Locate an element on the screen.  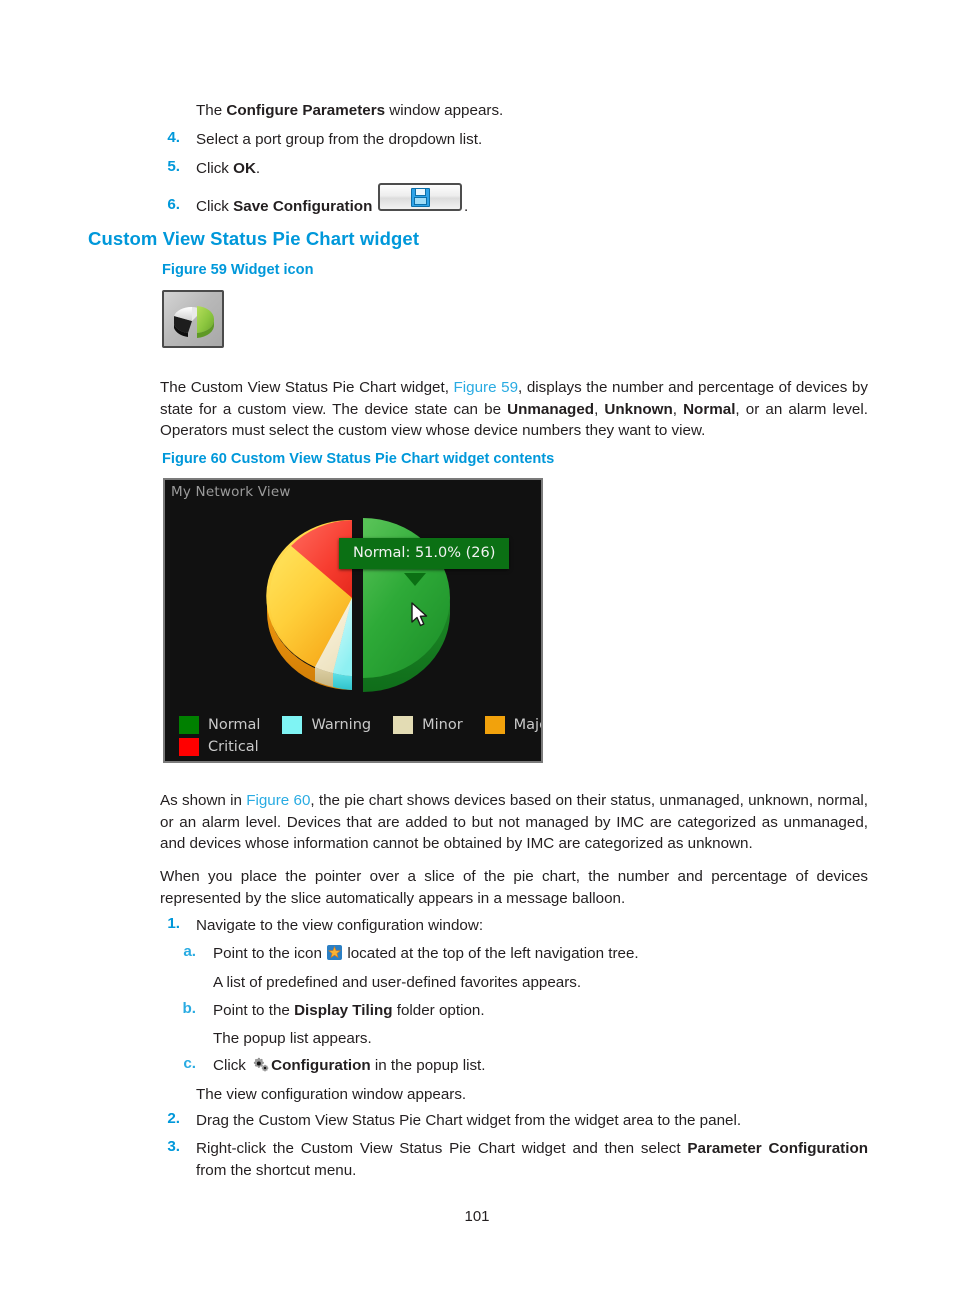
legend-item-warning: Warning is located at coordinates (337, 725).